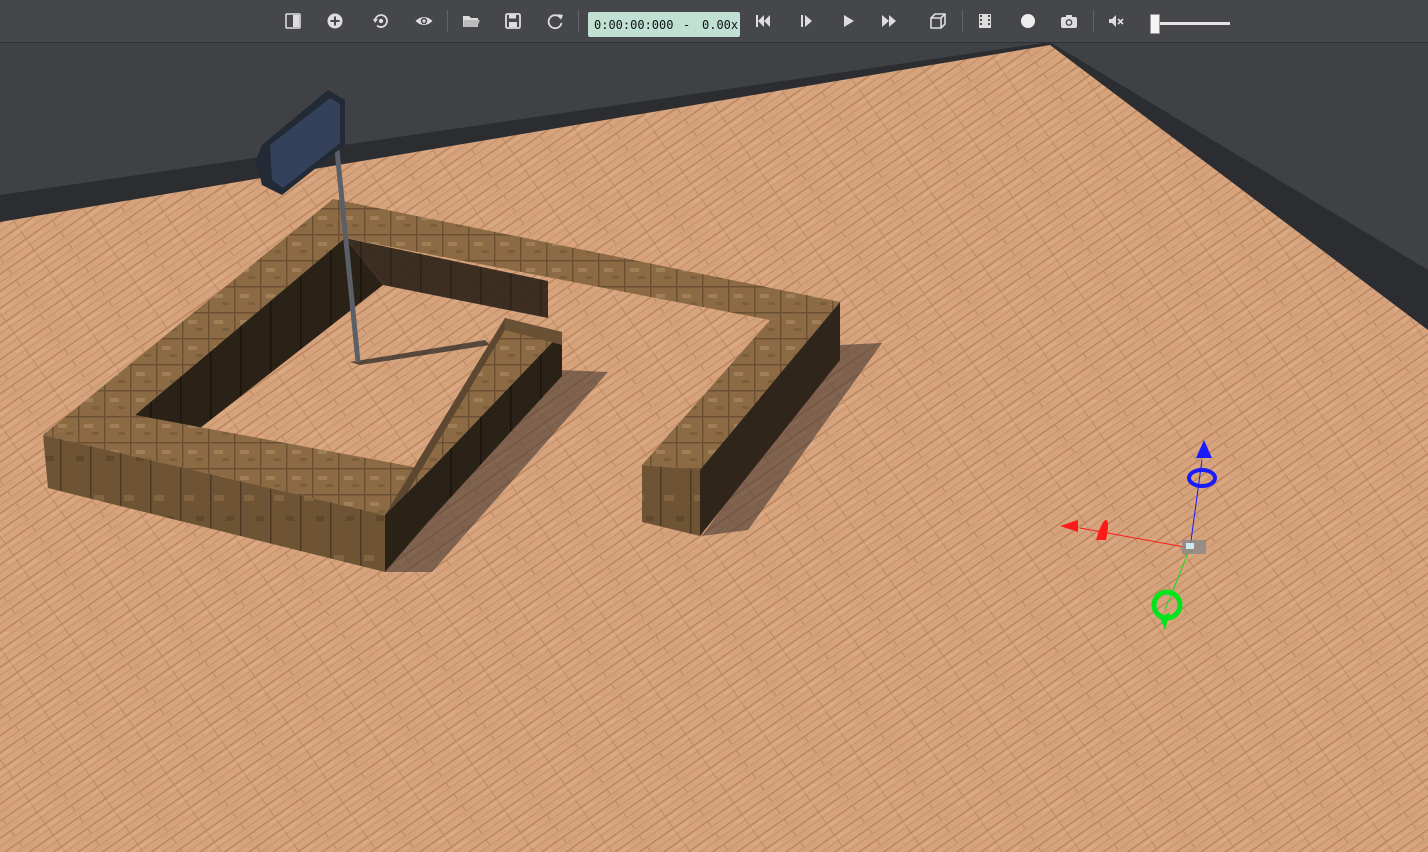 The image size is (1428, 852). What do you see at coordinates (513, 21) in the screenshot?
I see `save-icon` at bounding box center [513, 21].